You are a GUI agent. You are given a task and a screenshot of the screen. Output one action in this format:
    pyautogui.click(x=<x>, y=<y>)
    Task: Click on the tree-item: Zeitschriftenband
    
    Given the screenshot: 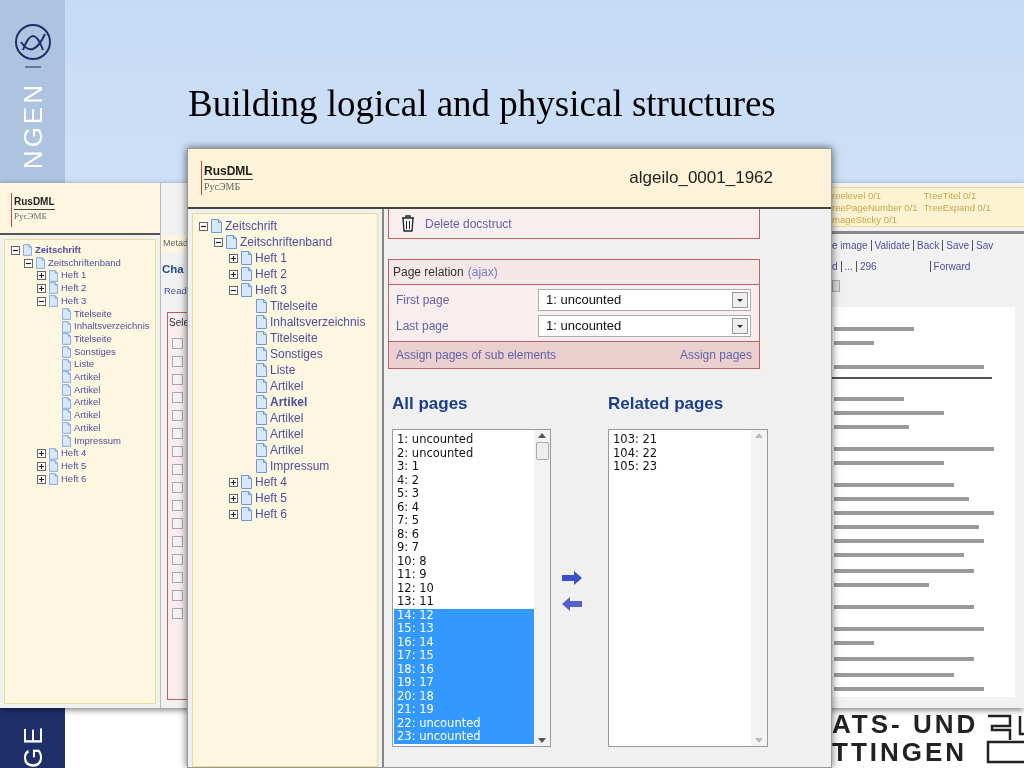 What is the action you would take?
    pyautogui.click(x=84, y=263)
    